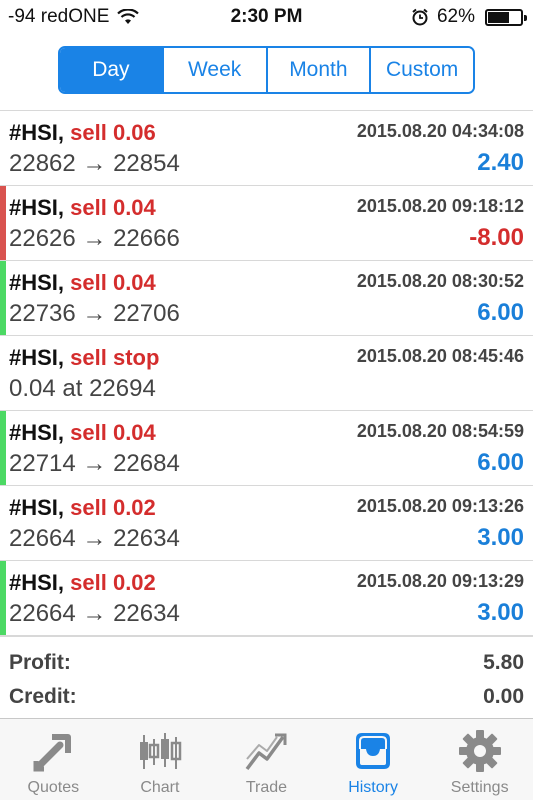 Image resolution: width=533 pixels, height=800 pixels. I want to click on quotes-icon, so click(52, 753).